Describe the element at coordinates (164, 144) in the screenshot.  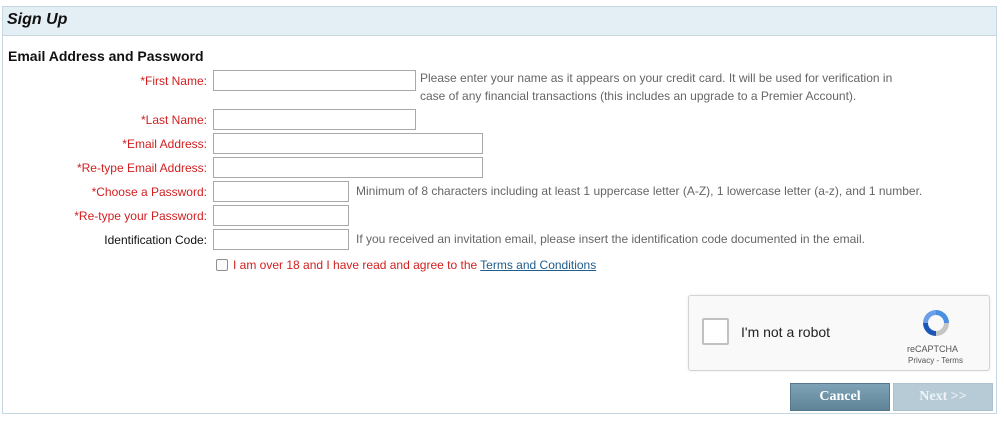
I see `email-label: *Email Address:` at that location.